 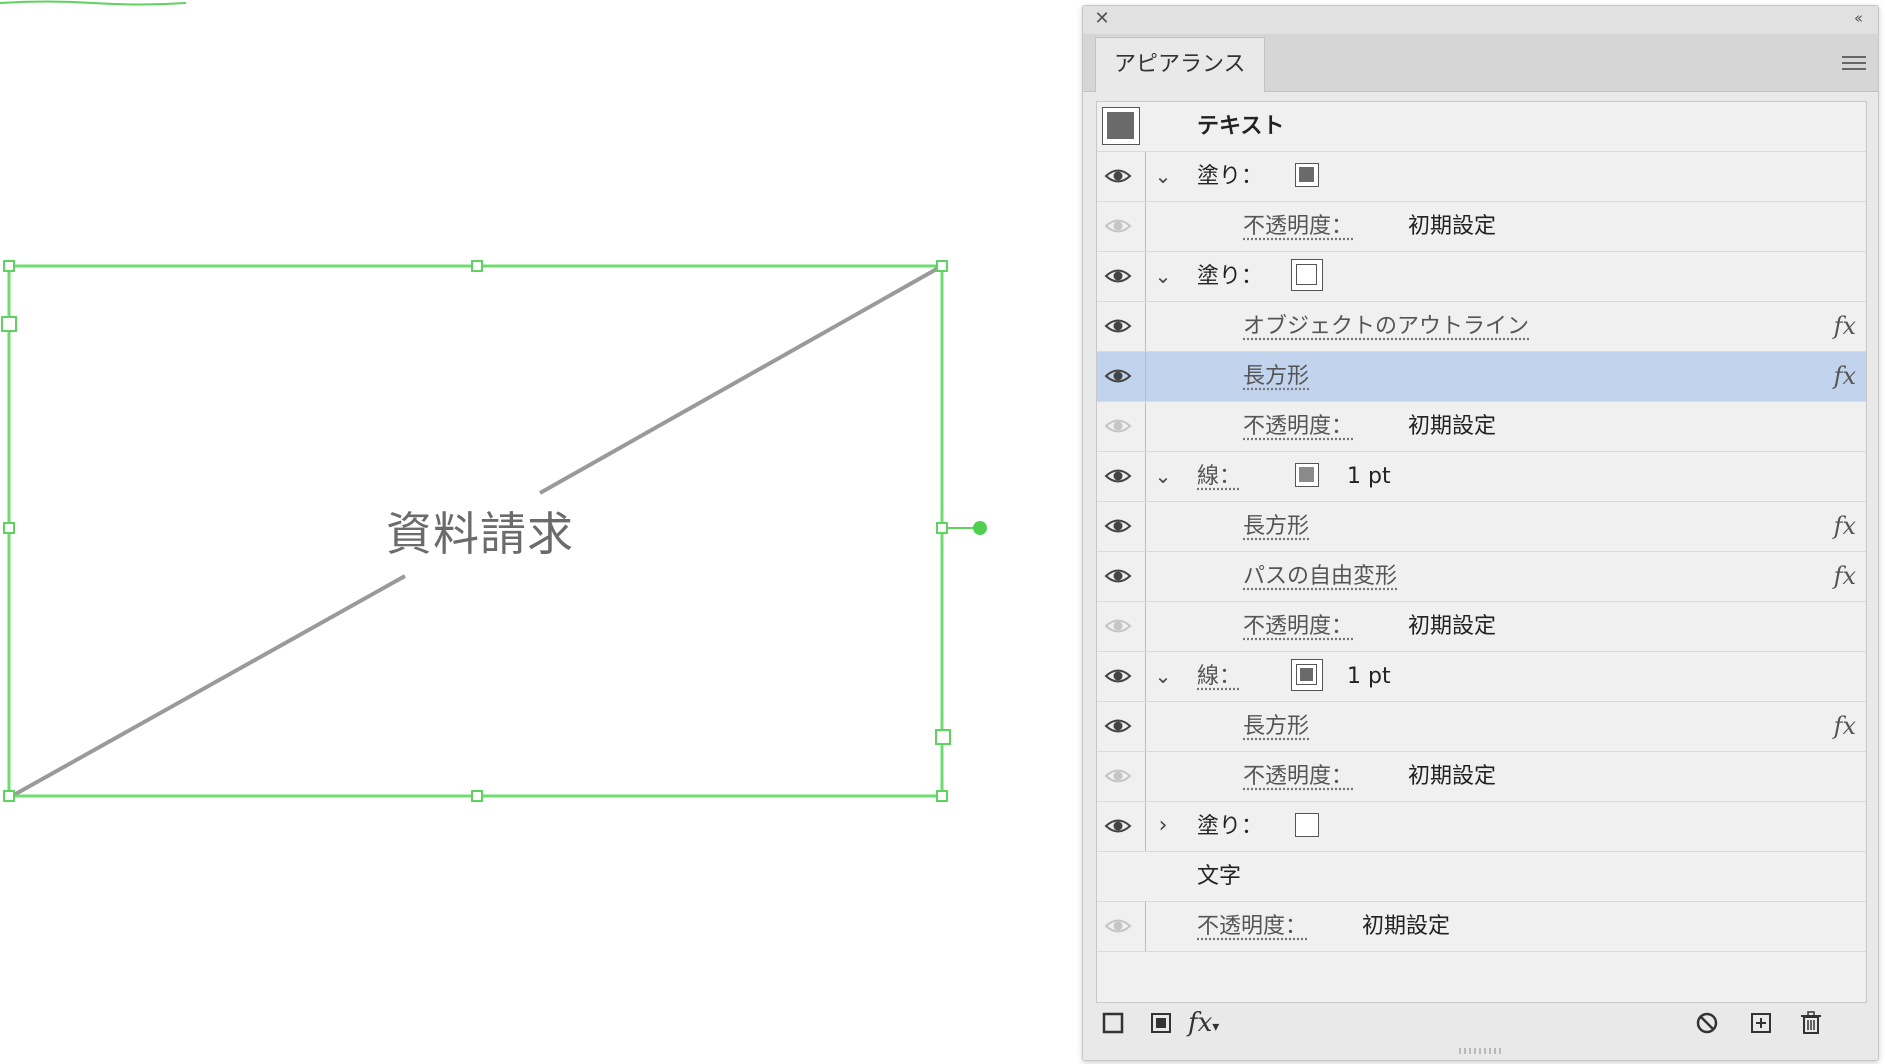 What do you see at coordinates (1481, 577) in the screenshot?
I see `effect-row: パスの自由変形 fx` at bounding box center [1481, 577].